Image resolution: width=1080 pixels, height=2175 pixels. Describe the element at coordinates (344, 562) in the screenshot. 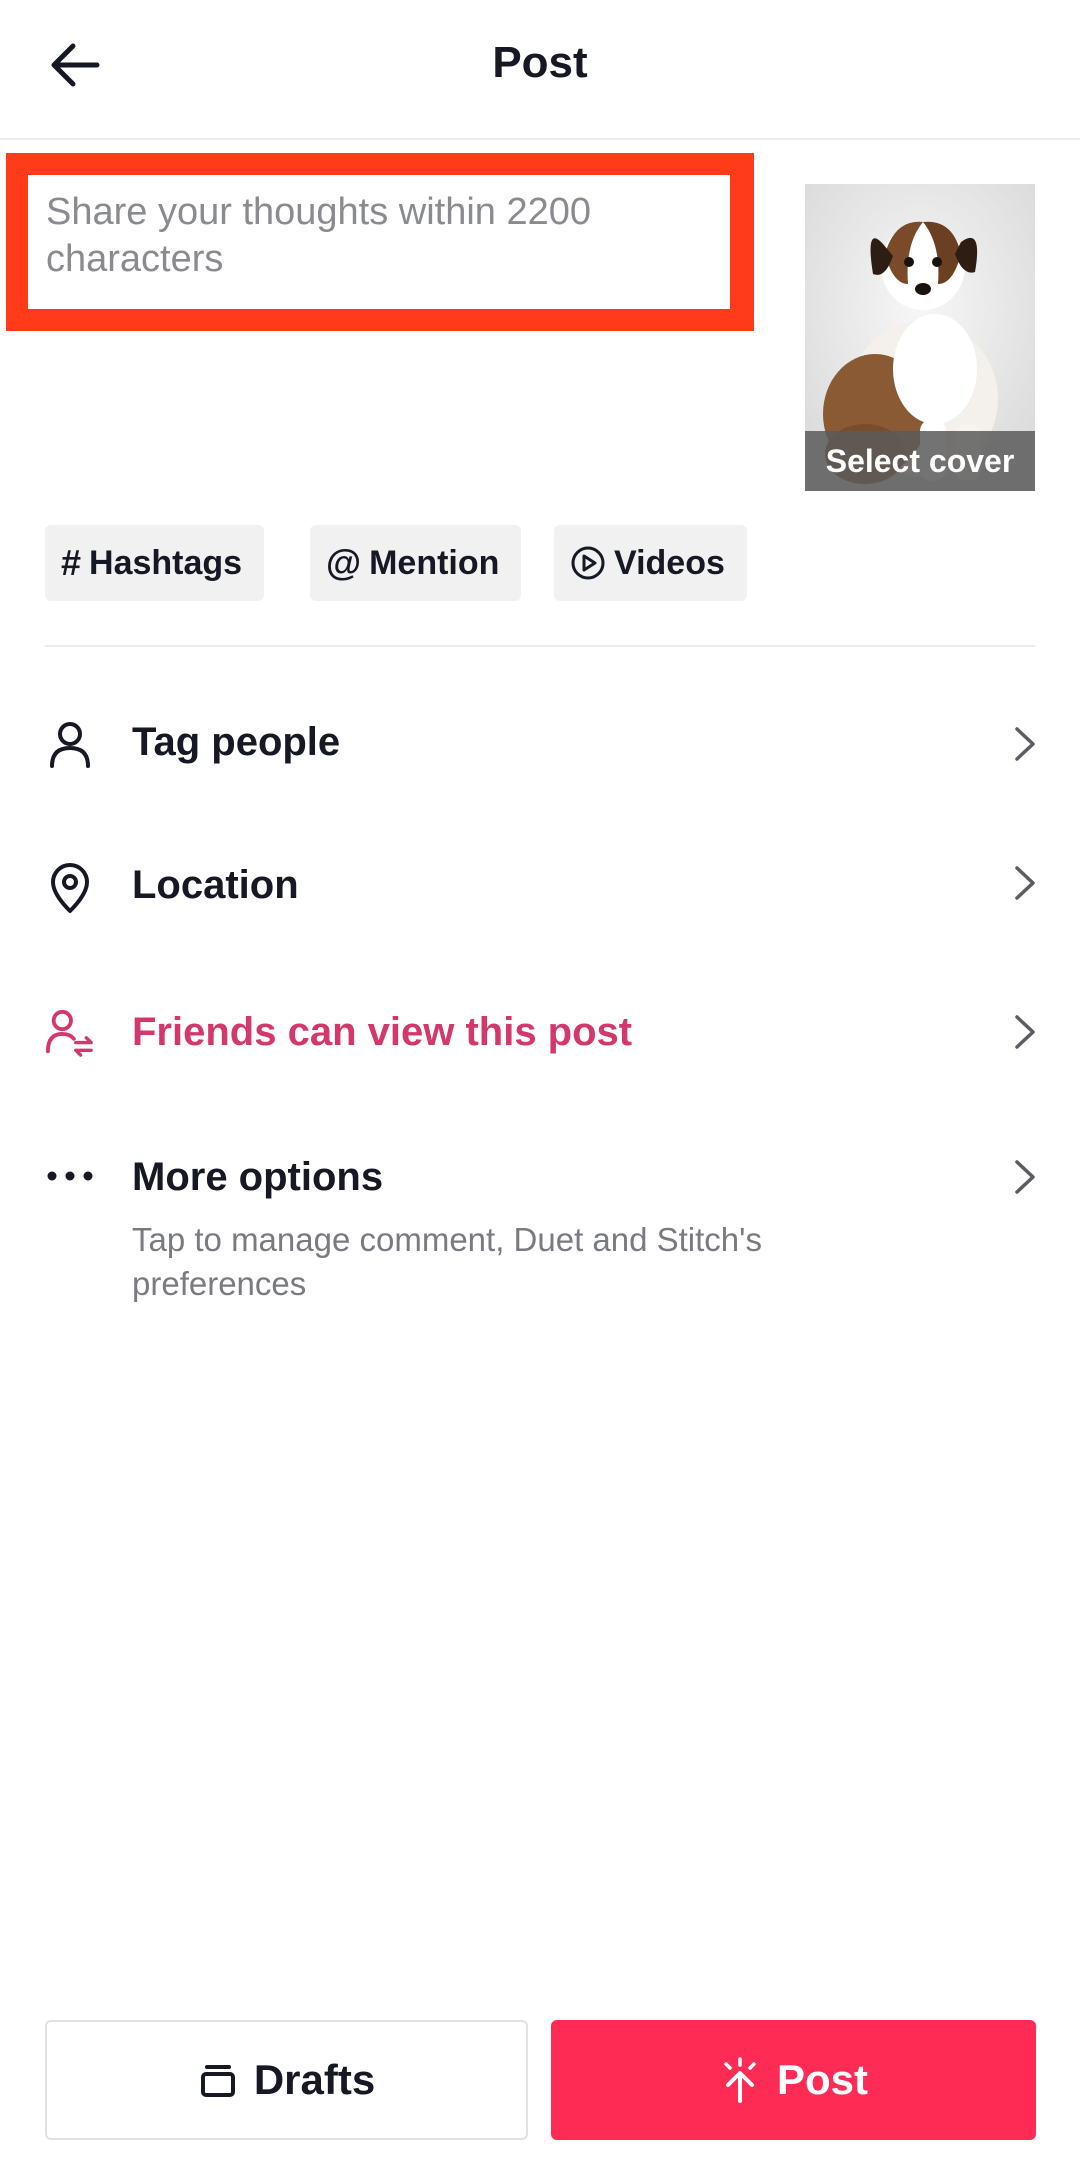

I see `at-icon: @` at that location.